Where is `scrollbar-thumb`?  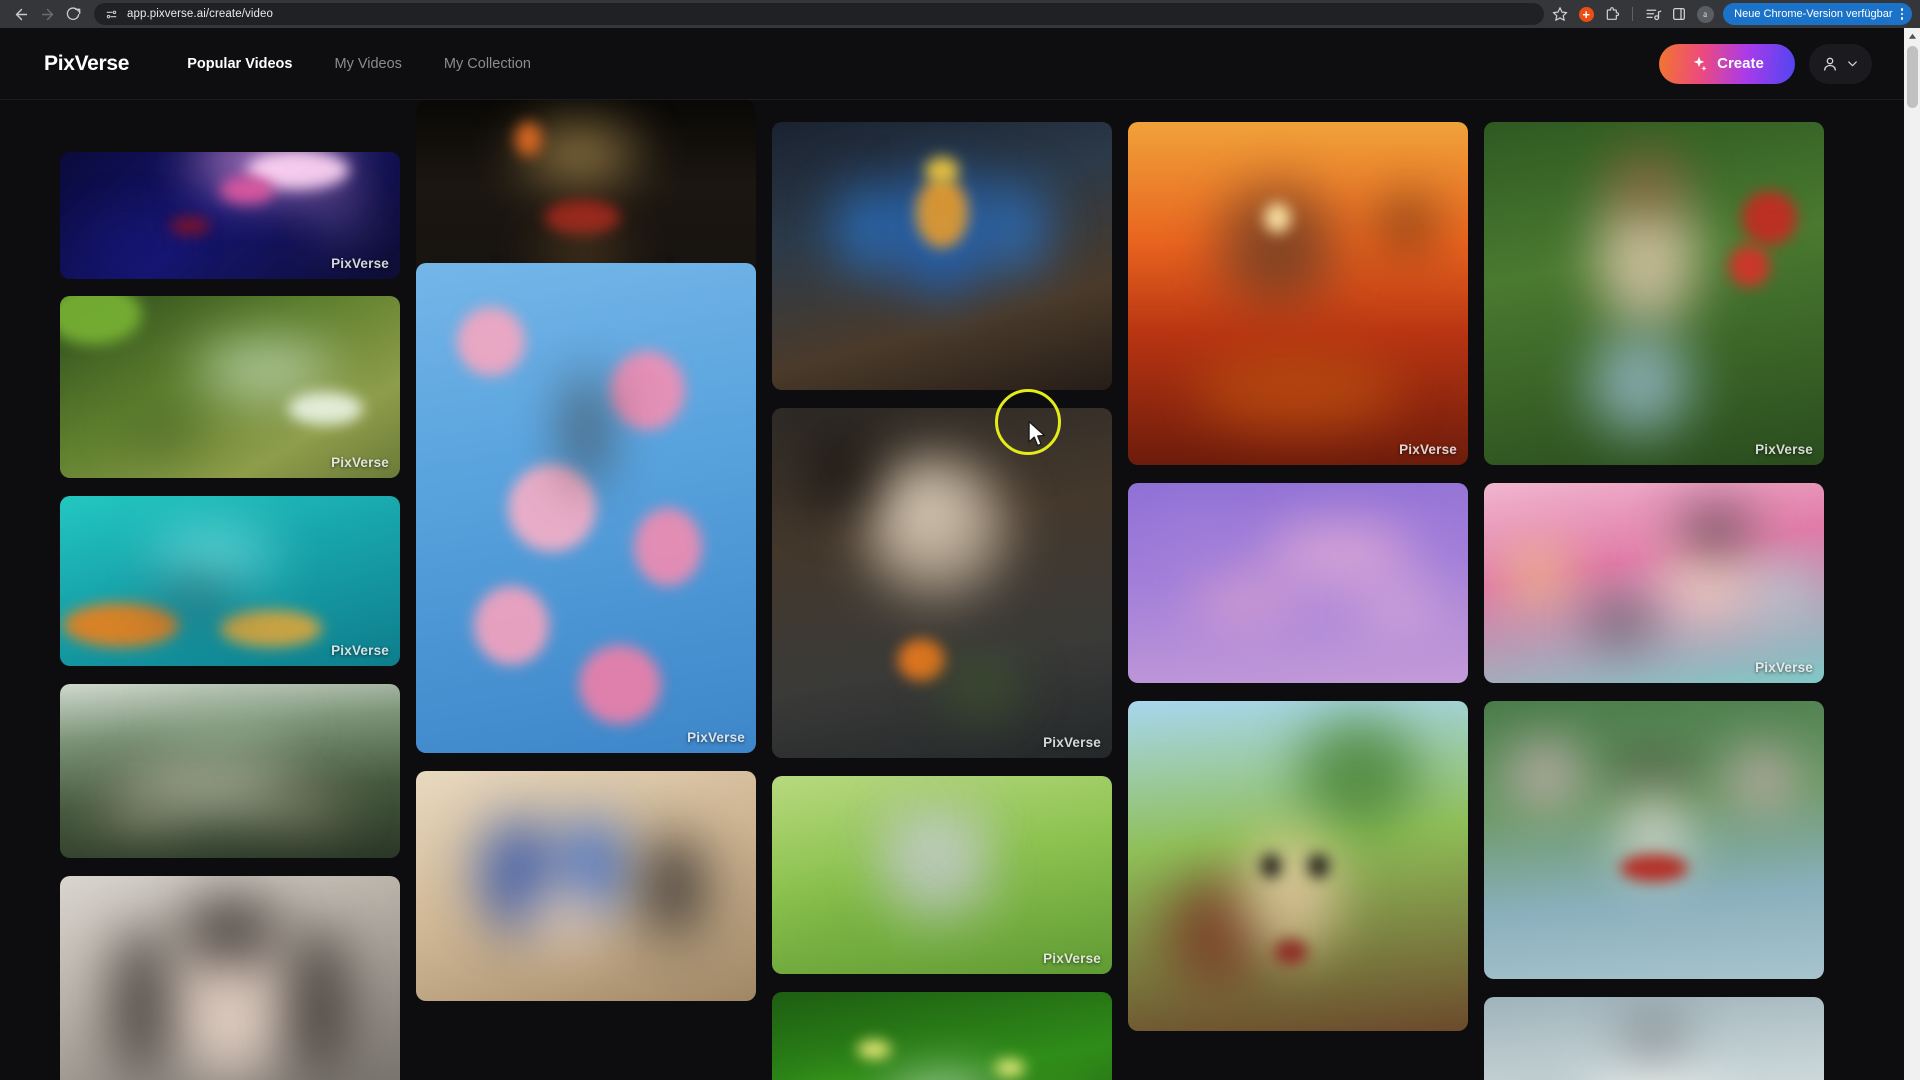
scrollbar-thumb is located at coordinates (1912, 77).